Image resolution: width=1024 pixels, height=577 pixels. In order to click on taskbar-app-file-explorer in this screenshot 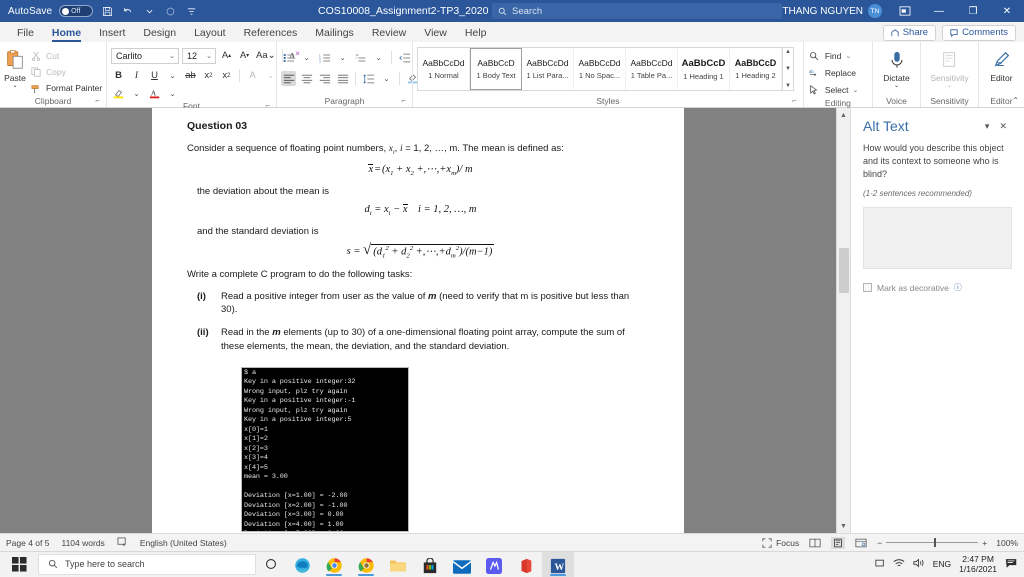, I will do `click(398, 564)`.